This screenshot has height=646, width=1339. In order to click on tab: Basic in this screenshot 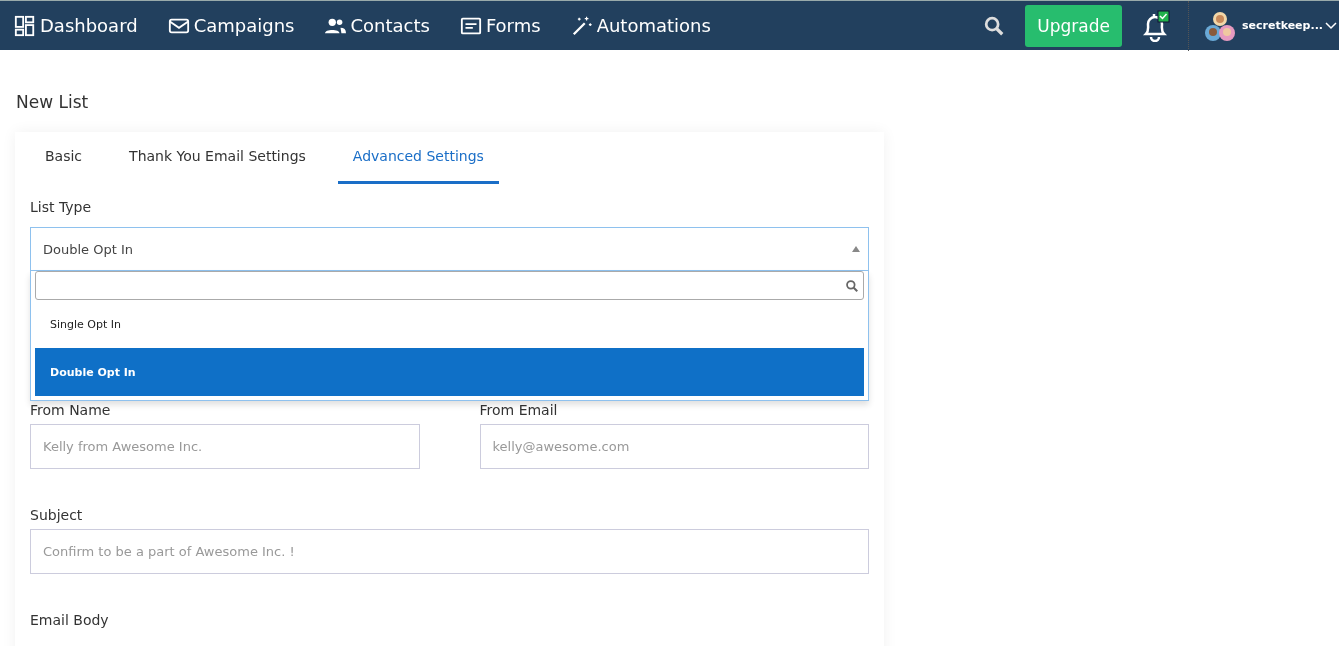, I will do `click(64, 158)`.